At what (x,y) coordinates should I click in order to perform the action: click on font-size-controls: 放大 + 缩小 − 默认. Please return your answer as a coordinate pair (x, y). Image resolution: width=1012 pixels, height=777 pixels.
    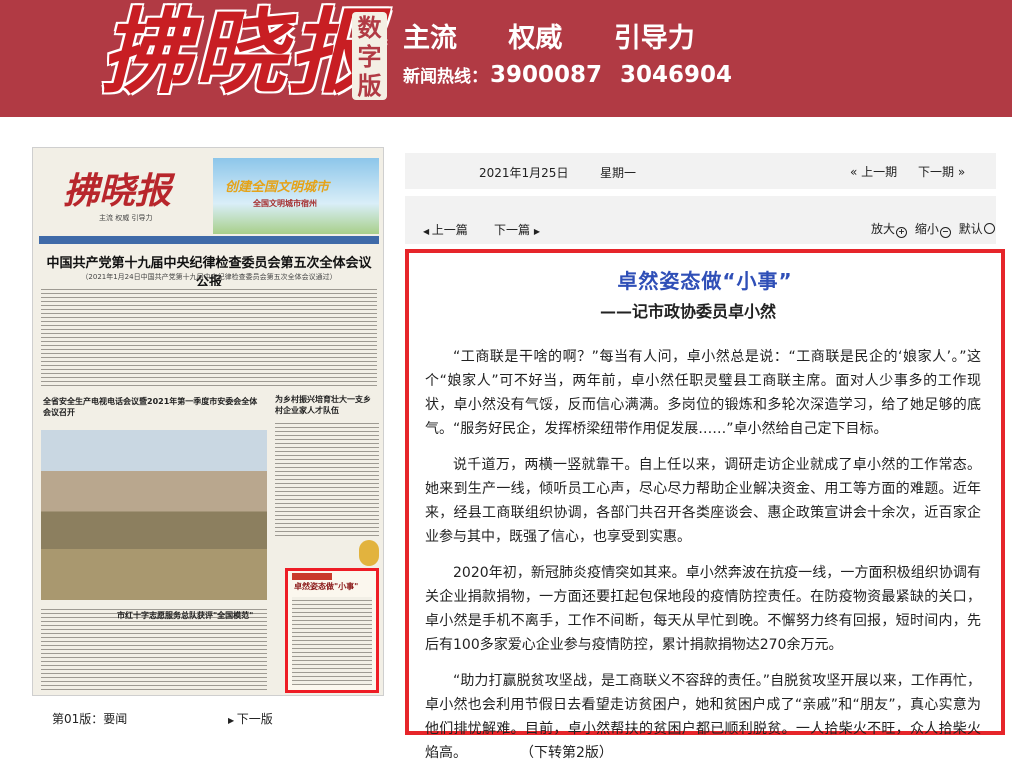
    Looking at the image, I should click on (933, 229).